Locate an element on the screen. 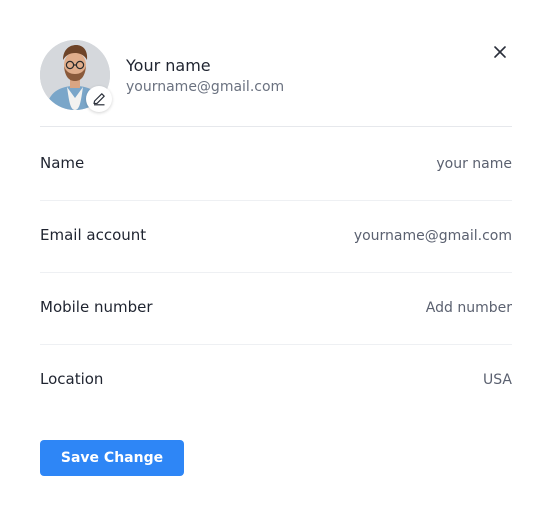 The width and height of the screenshot is (552, 516). field-label: Email account is located at coordinates (93, 235).